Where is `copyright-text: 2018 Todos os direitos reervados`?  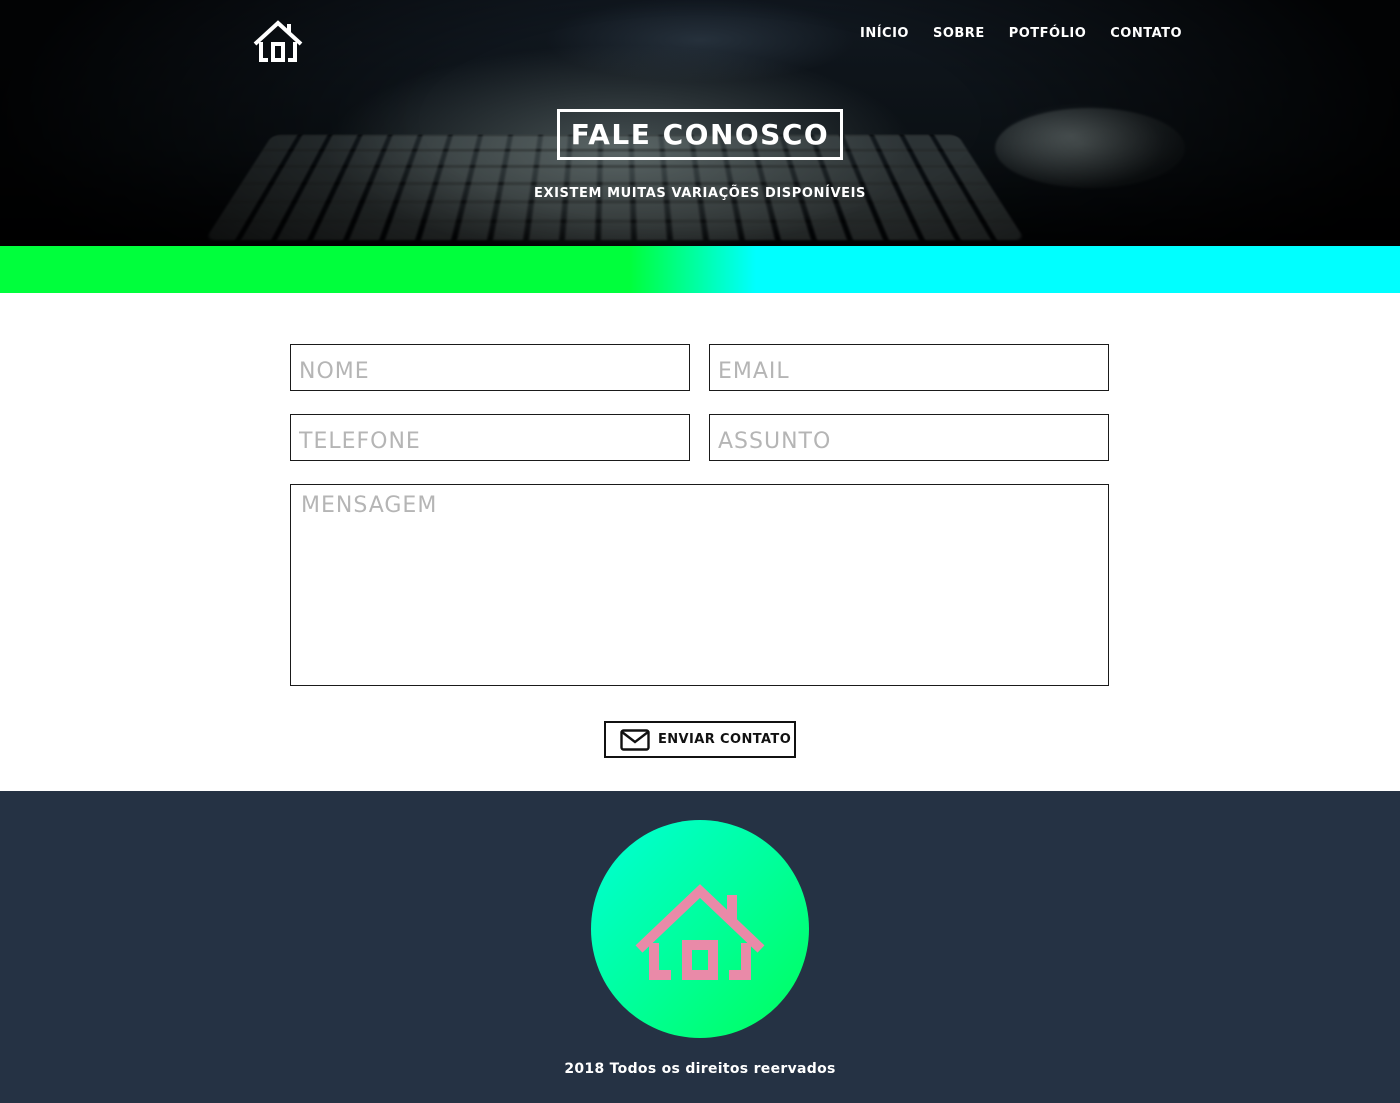 copyright-text: 2018 Todos os direitos reervados is located at coordinates (700, 1069).